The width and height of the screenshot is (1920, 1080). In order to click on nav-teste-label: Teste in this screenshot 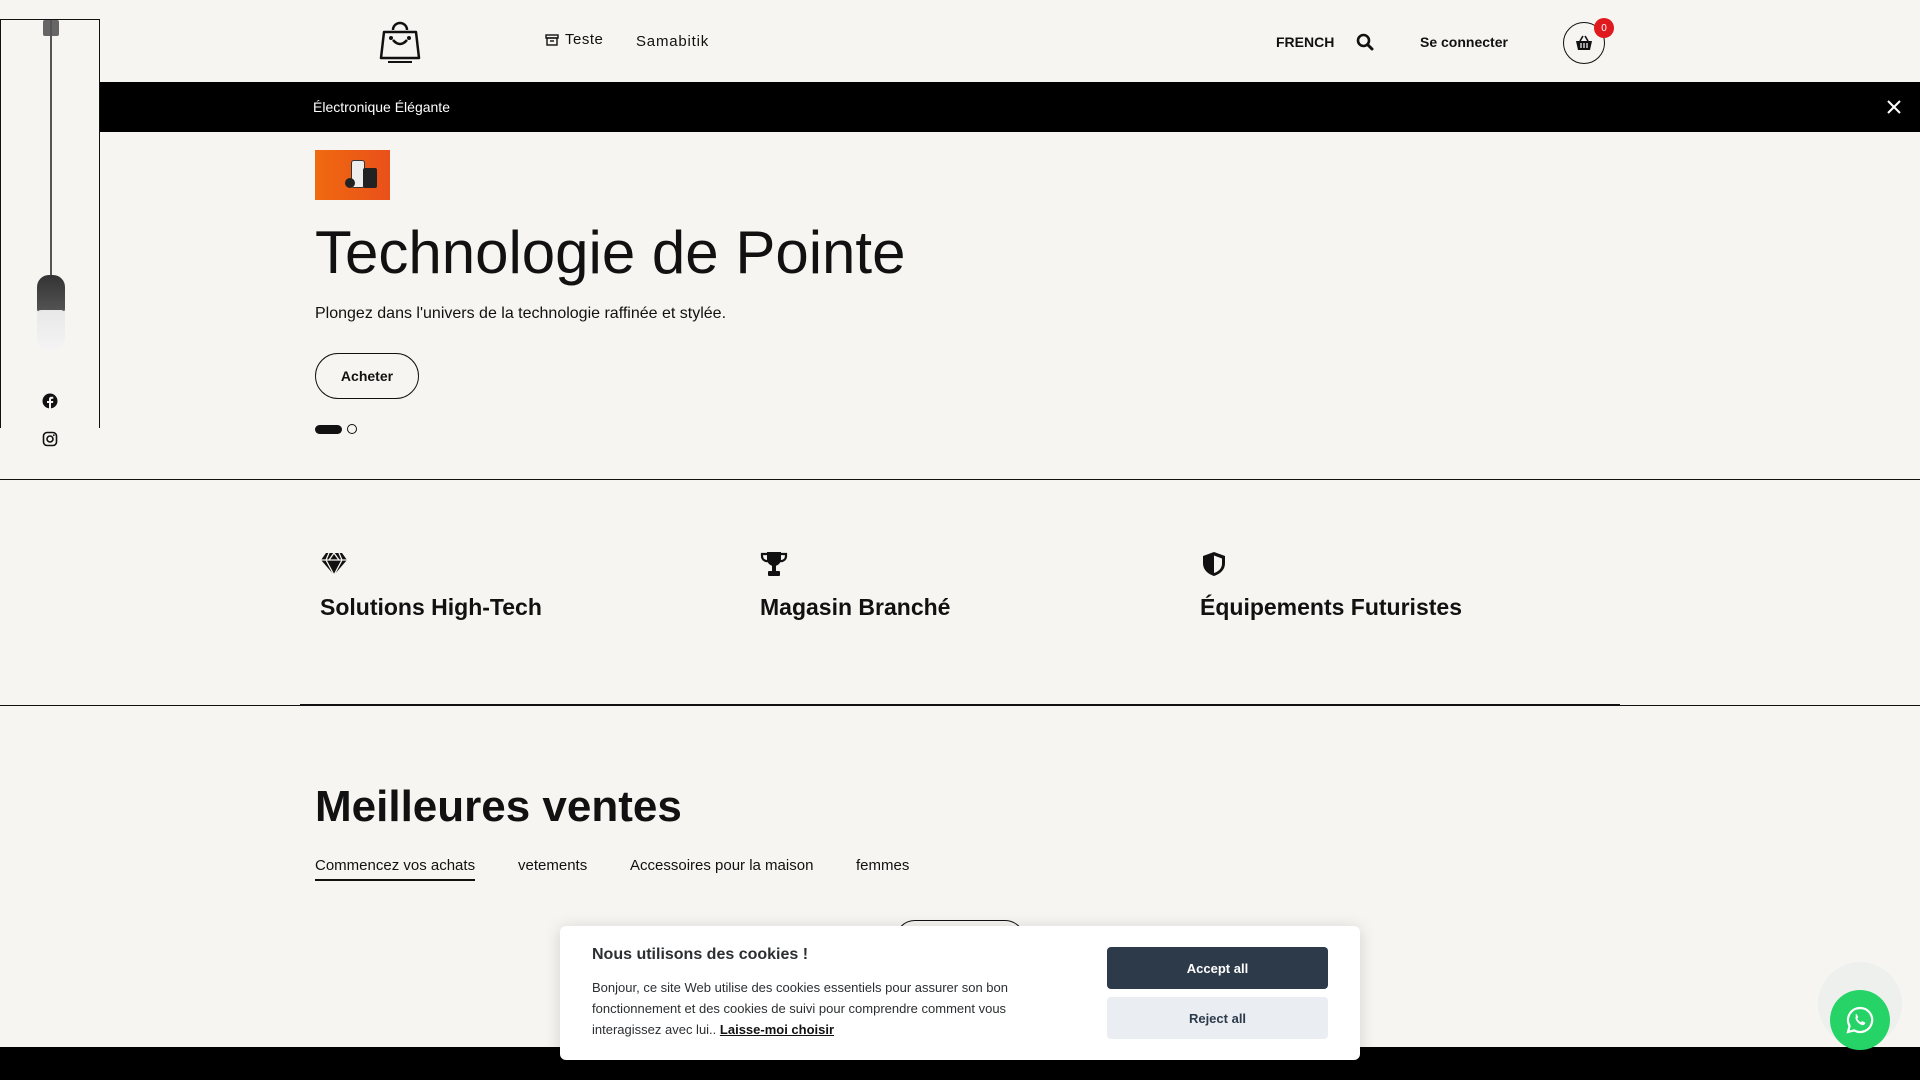, I will do `click(584, 39)`.